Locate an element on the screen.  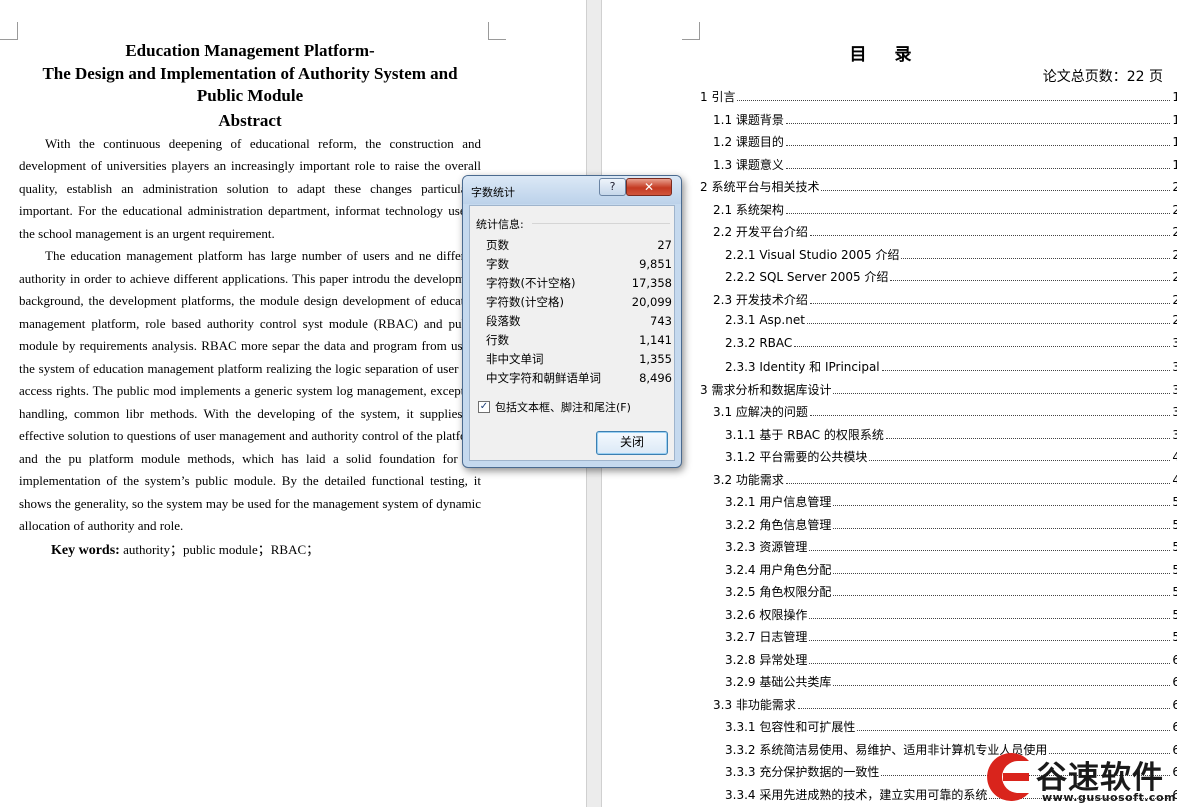
toc-entry-label: 2.3 开发技术介绍 is located at coordinates (761, 299).